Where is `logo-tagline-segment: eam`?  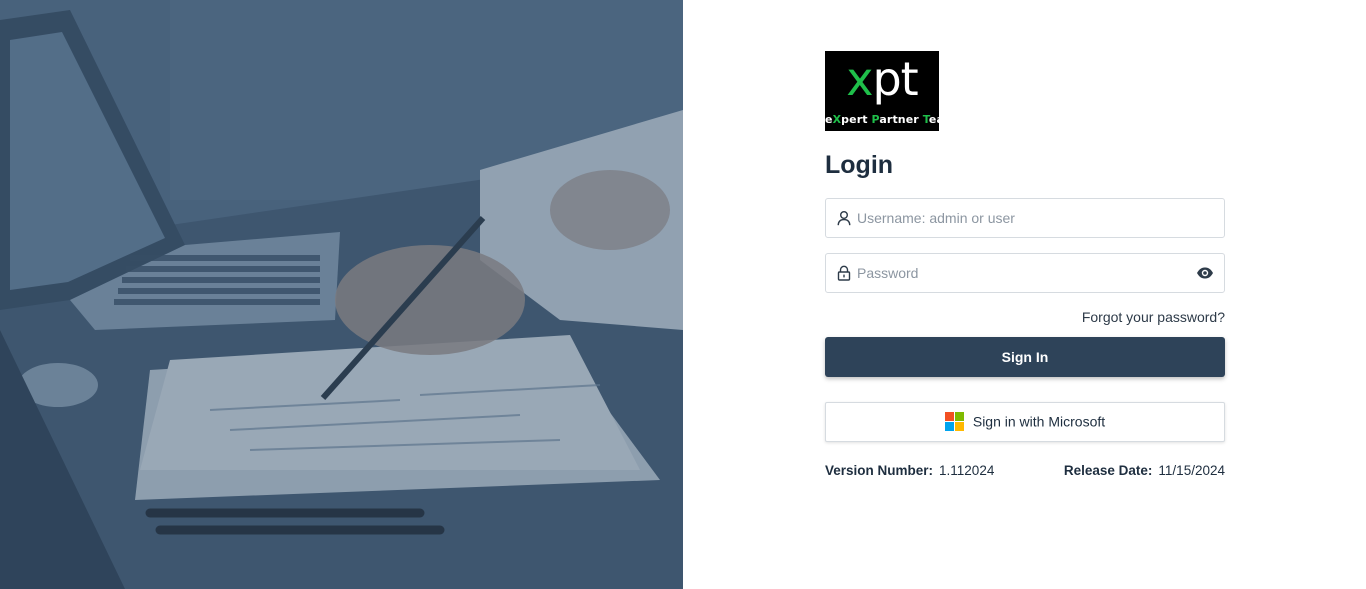 logo-tagline-segment: eam is located at coordinates (942, 119).